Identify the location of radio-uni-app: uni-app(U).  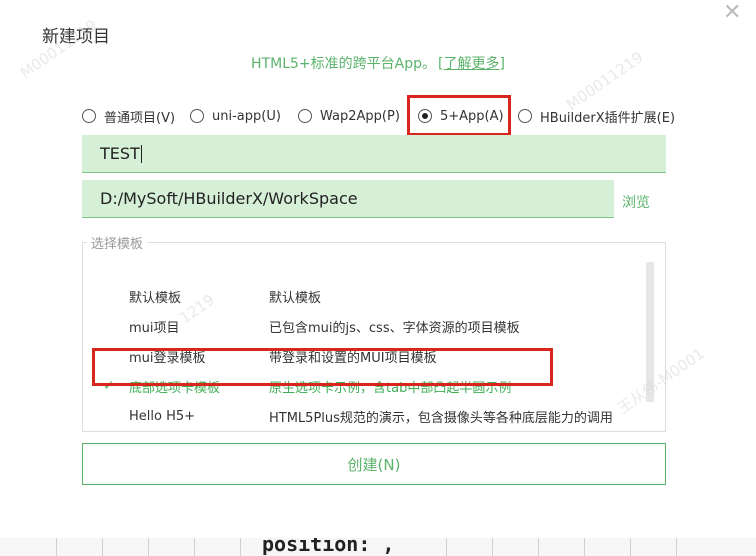
(235, 116).